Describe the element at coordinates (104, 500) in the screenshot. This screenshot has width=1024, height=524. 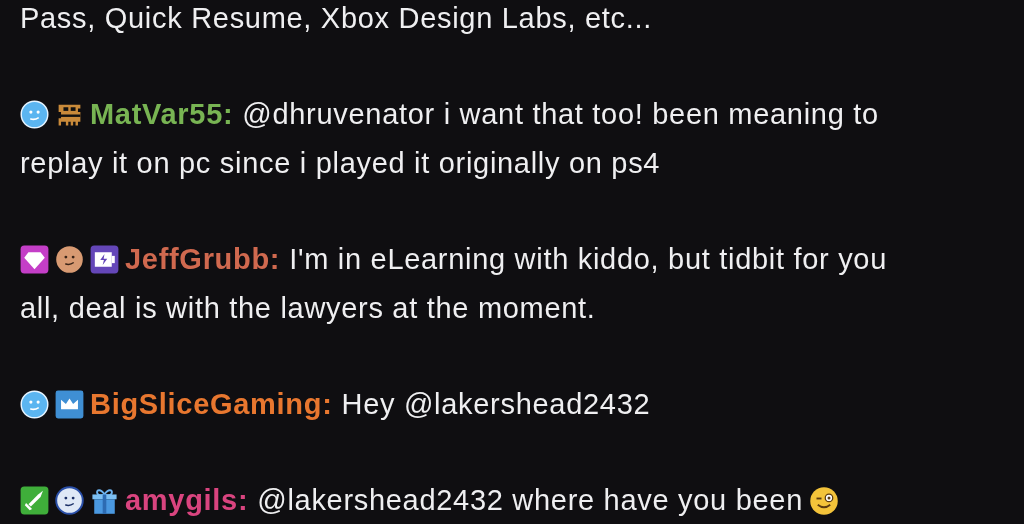
I see `gift-icon` at that location.